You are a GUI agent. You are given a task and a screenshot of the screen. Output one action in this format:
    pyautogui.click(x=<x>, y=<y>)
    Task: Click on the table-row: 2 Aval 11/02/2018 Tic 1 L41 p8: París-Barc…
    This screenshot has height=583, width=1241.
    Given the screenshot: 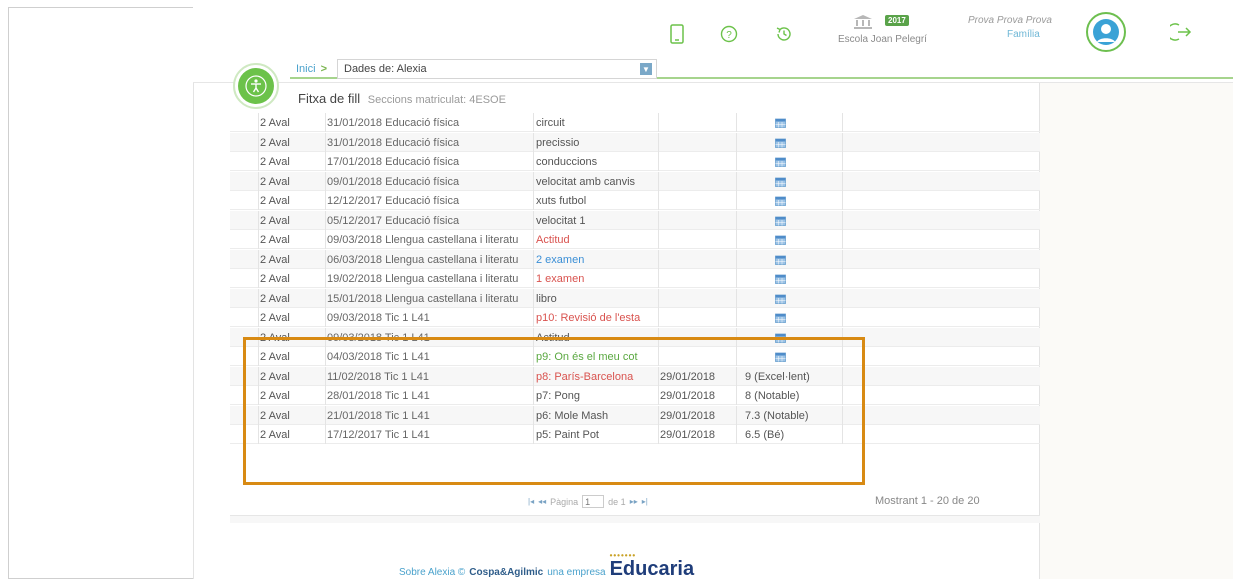 What is the action you would take?
    pyautogui.click(x=635, y=376)
    